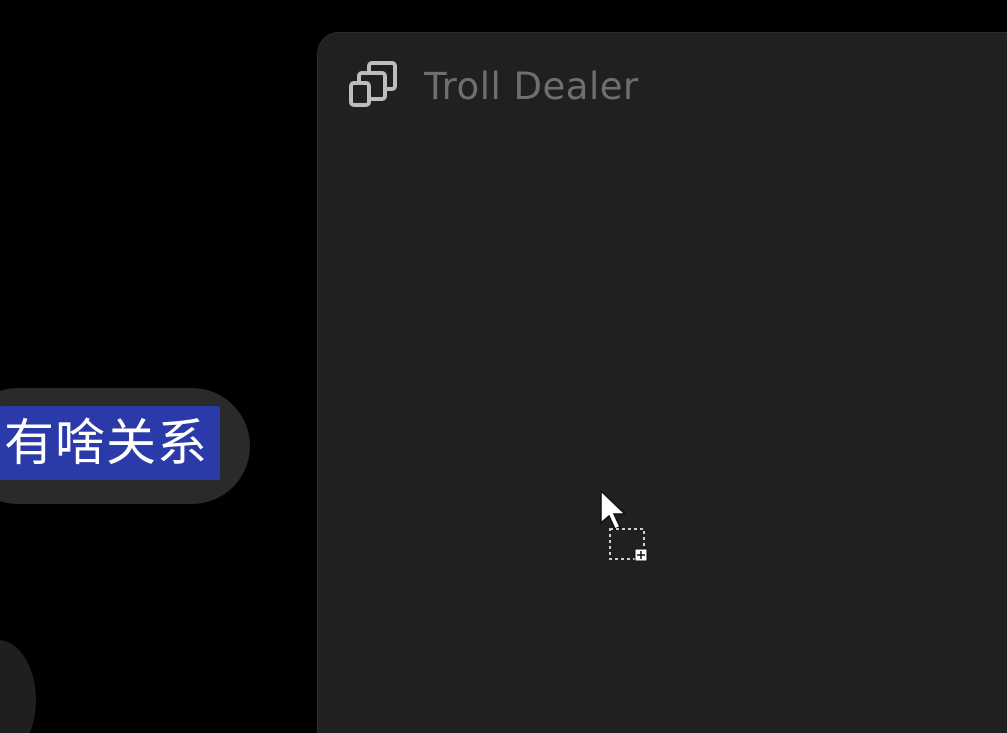 The width and height of the screenshot is (1007, 733). Describe the element at coordinates (624, 525) in the screenshot. I see `pointer-copy-cursor-icon` at that location.